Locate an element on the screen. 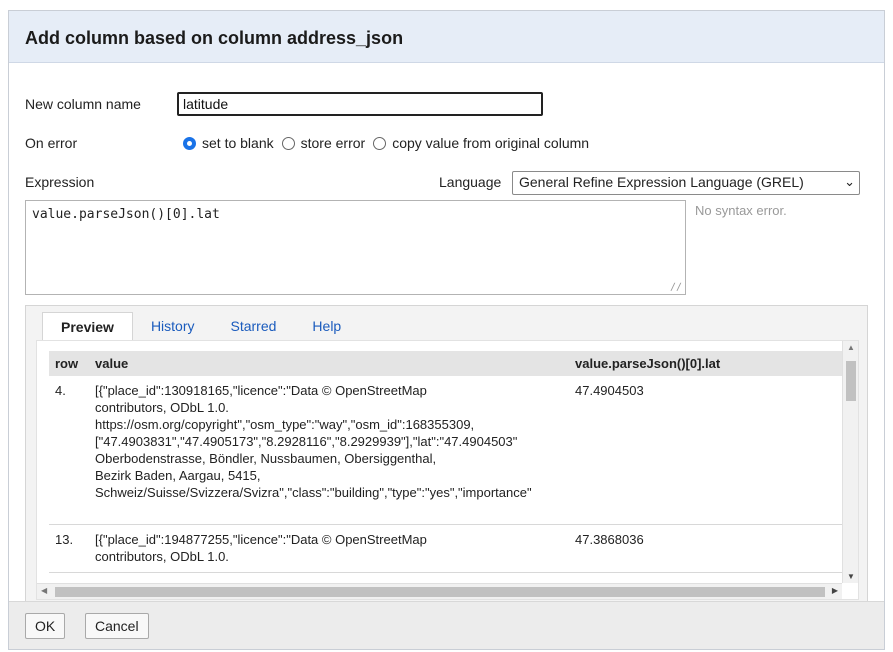  vertical-scroll-thumb is located at coordinates (851, 381).